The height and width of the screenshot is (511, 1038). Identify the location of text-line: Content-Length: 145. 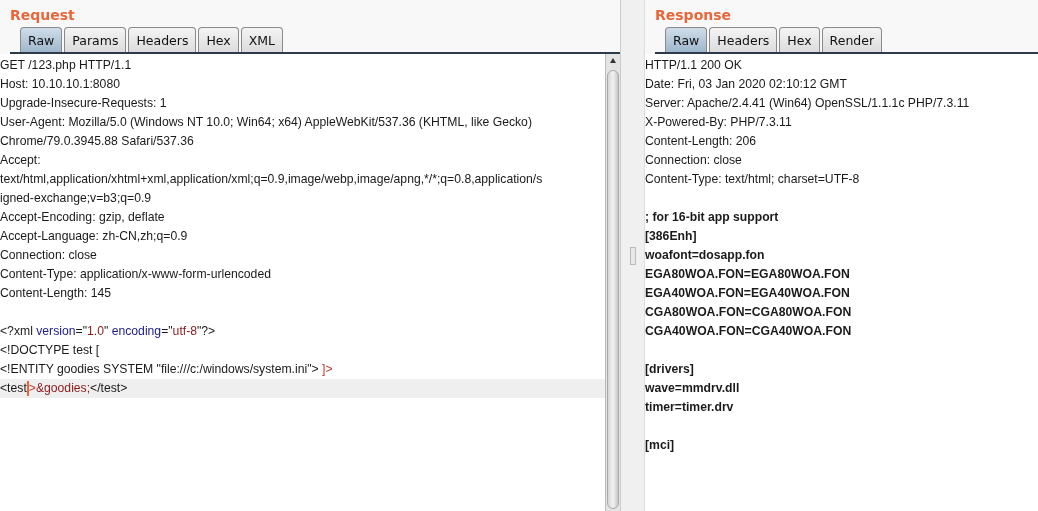
(56, 293).